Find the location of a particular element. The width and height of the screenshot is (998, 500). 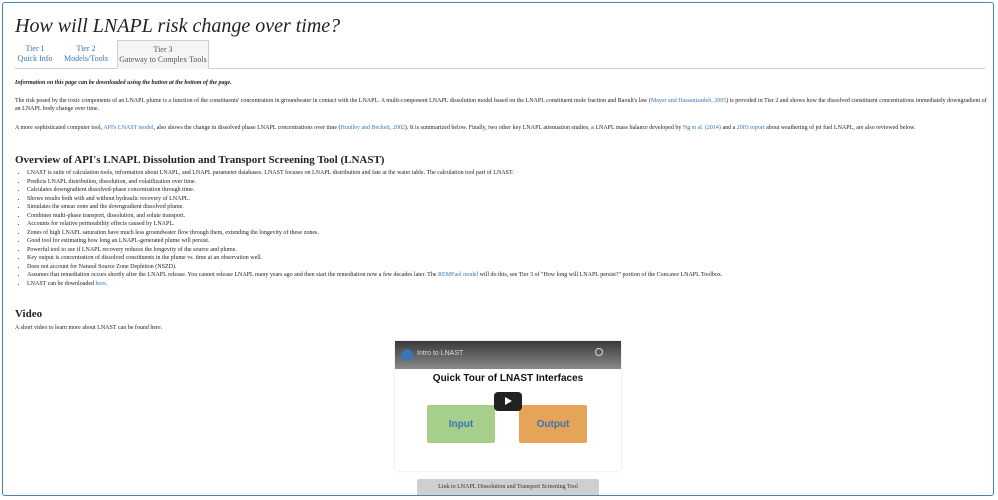

download-link: here is located at coordinates (101, 284).